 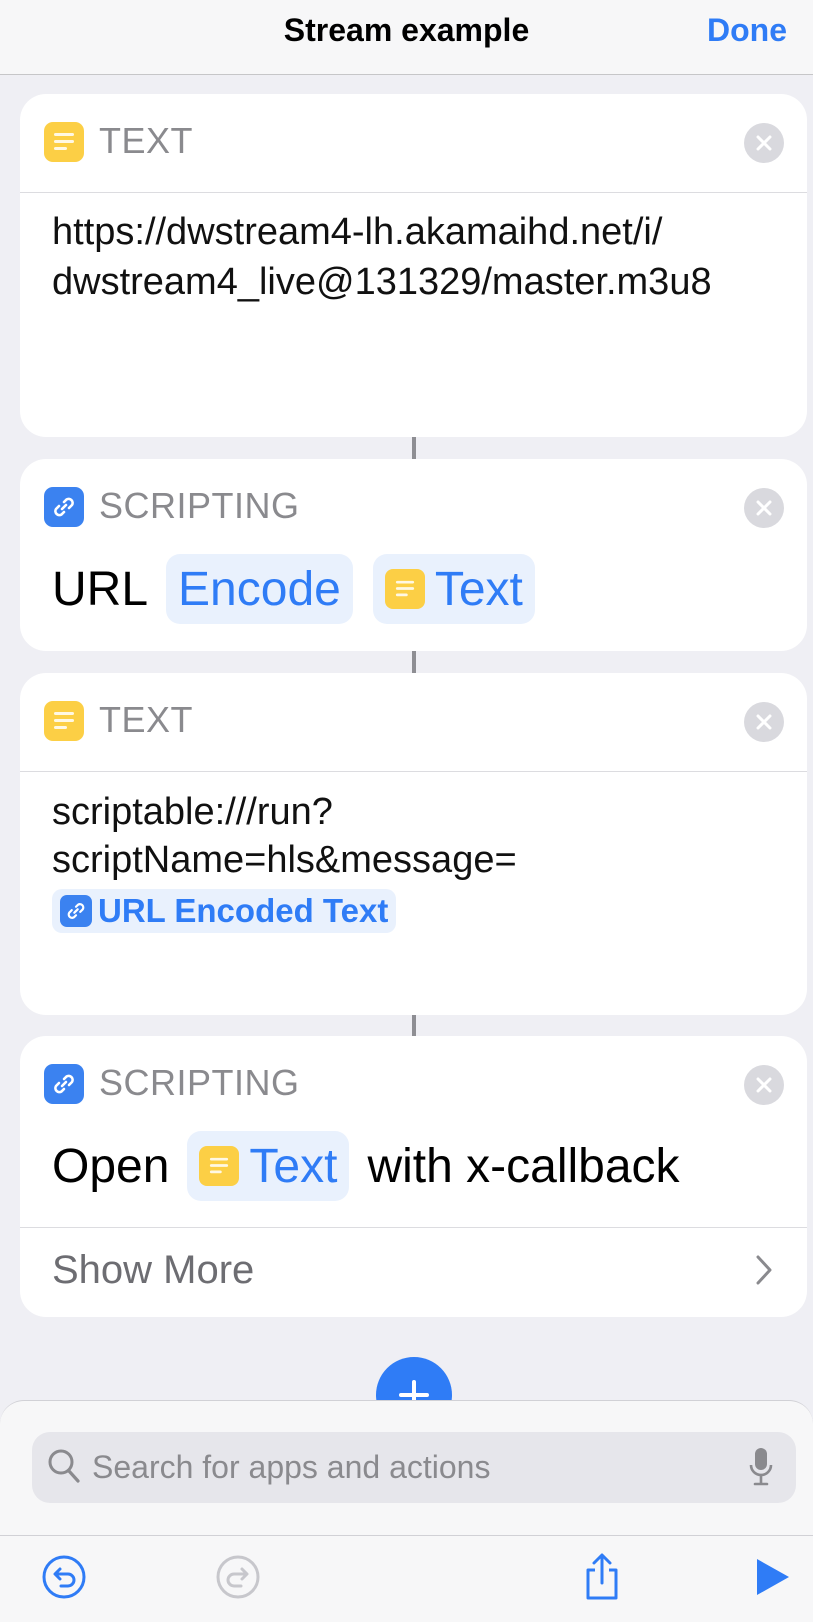 What do you see at coordinates (764, 1272) in the screenshot?
I see `chevron-right-icon` at bounding box center [764, 1272].